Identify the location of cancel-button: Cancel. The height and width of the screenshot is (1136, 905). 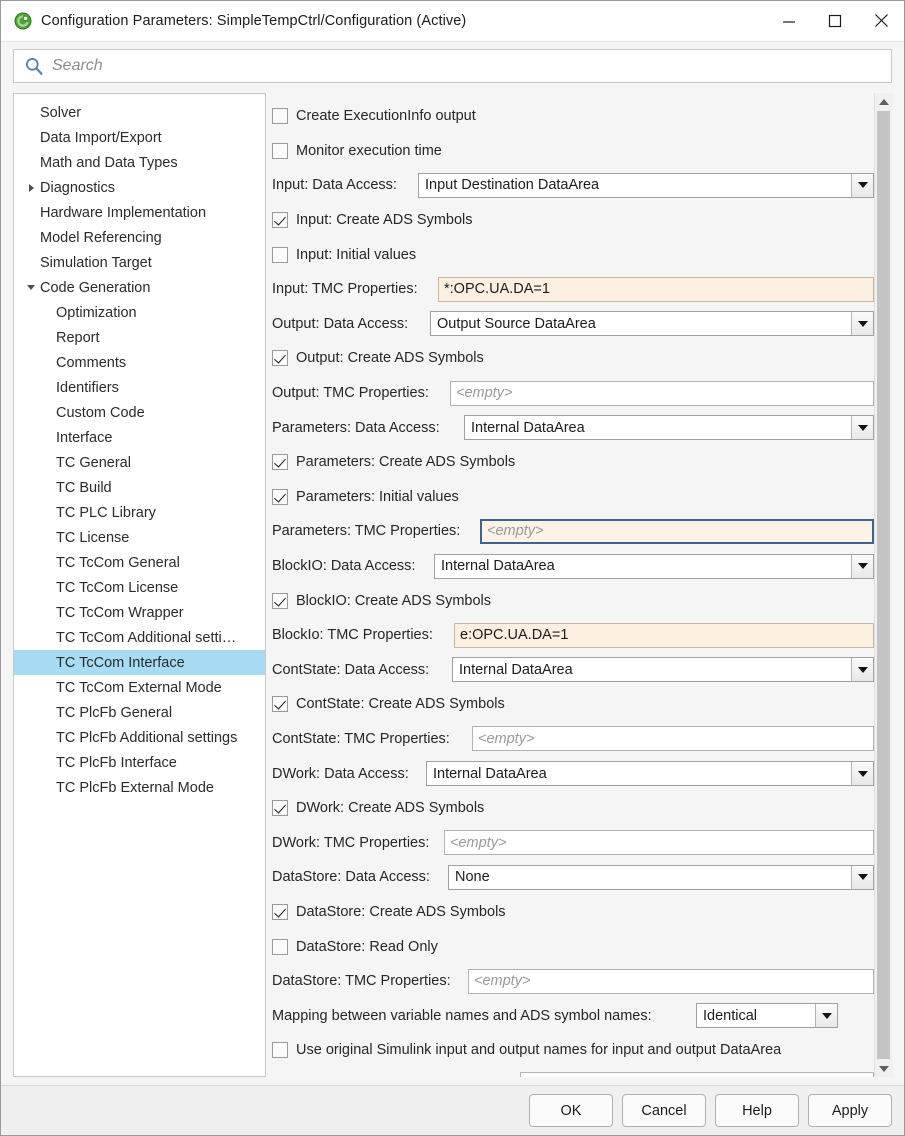
(664, 1110).